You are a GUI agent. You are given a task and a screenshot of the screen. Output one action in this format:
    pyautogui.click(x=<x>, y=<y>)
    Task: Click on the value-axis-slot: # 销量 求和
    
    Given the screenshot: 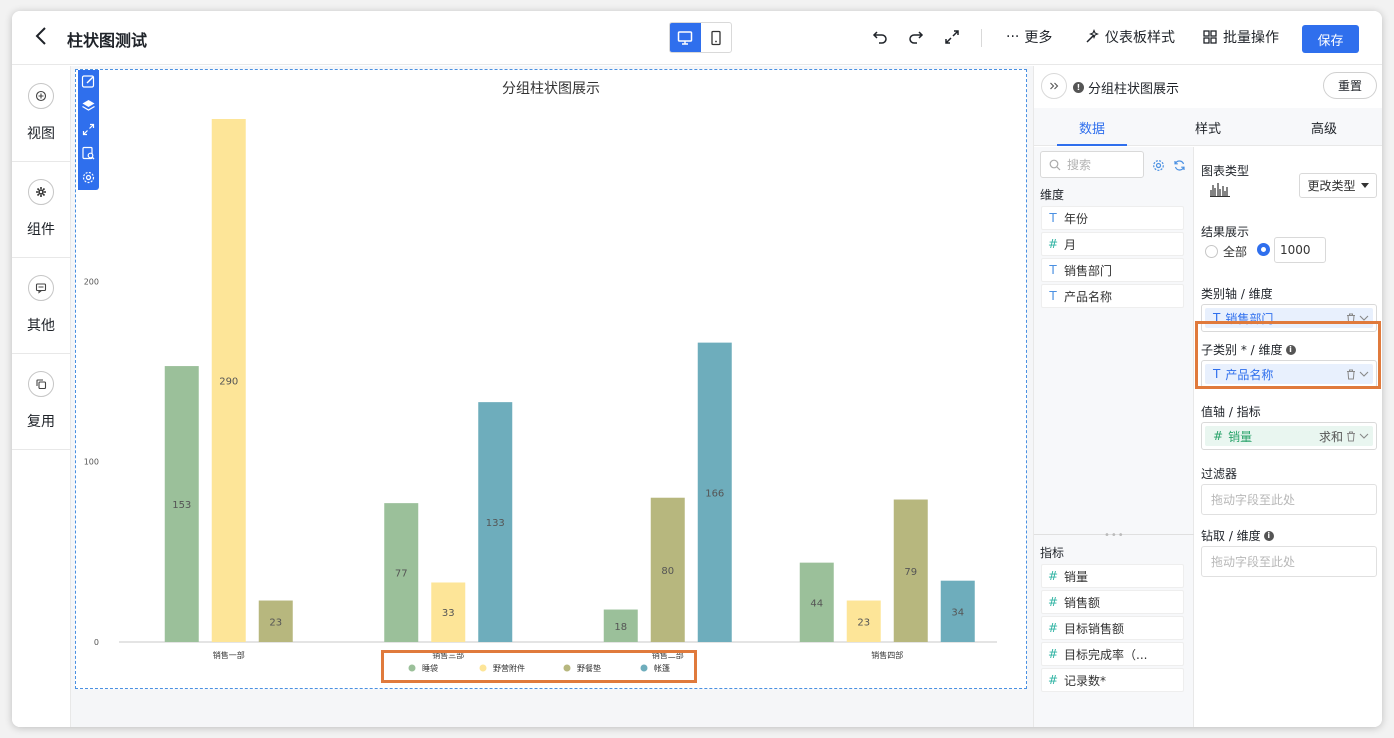 What is the action you would take?
    pyautogui.click(x=1289, y=436)
    